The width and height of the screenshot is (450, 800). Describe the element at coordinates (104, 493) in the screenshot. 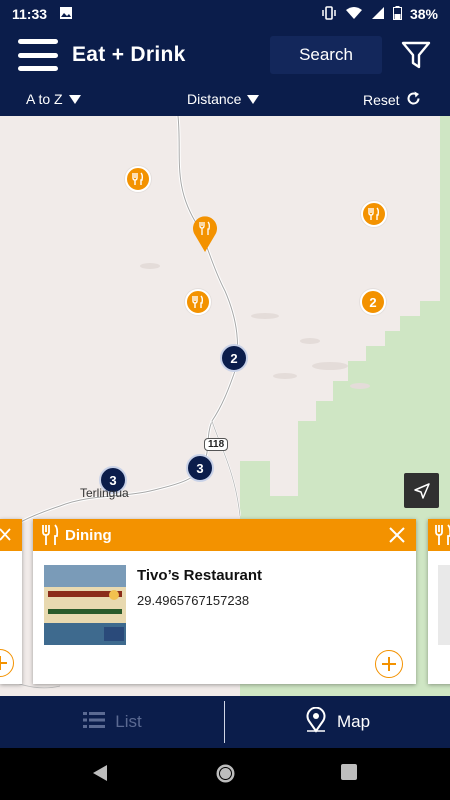

I see `town-label: Terlingua` at that location.